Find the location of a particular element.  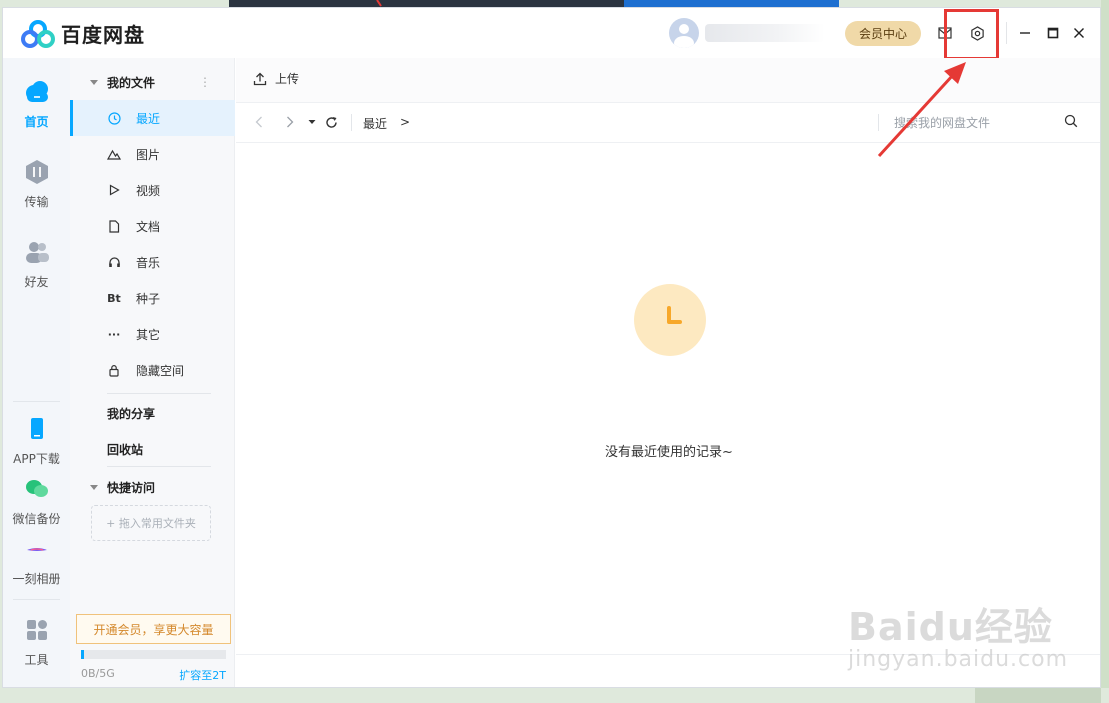

baidu-netdisk-logo-icon is located at coordinates (38, 33).